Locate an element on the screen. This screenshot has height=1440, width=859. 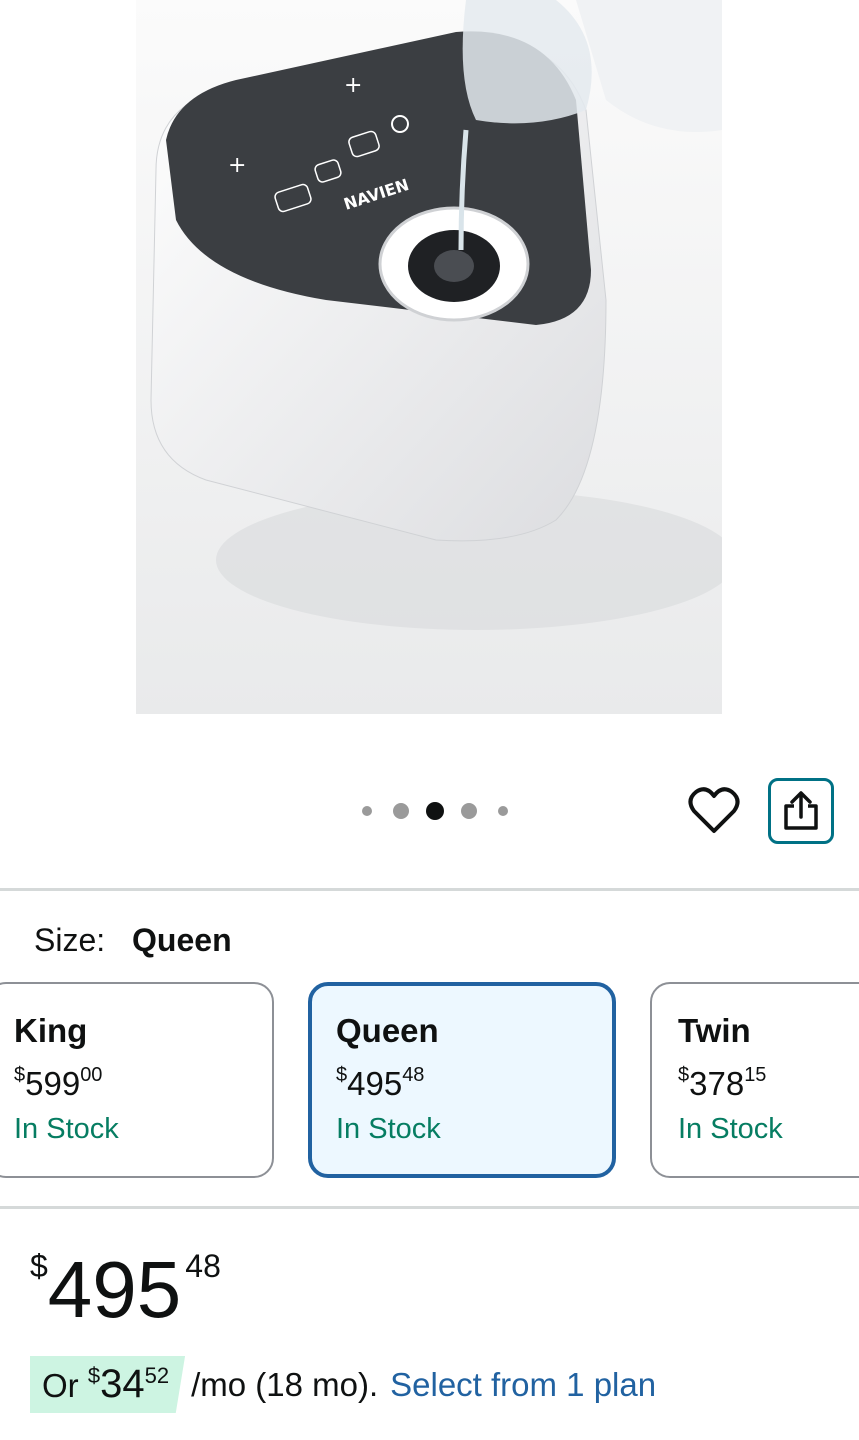
heart-icon is located at coordinates (714, 810).